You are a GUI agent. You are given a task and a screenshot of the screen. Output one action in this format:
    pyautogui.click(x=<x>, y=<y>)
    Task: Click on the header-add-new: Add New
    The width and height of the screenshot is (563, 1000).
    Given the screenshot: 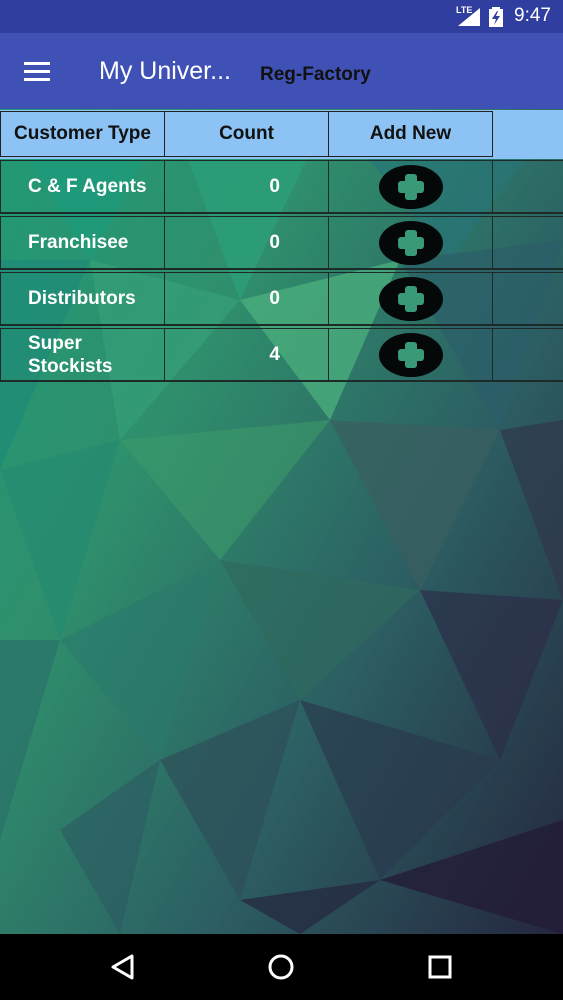 What is the action you would take?
    pyautogui.click(x=410, y=134)
    